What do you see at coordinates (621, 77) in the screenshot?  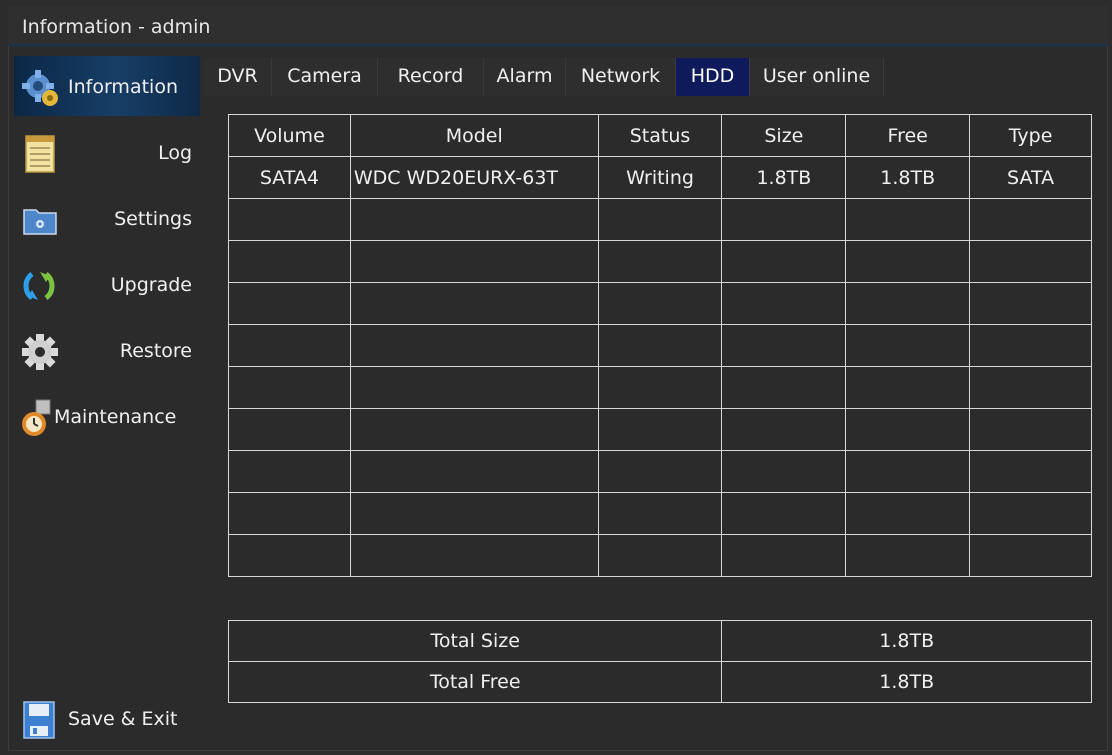 I see `tab-network: Network` at bounding box center [621, 77].